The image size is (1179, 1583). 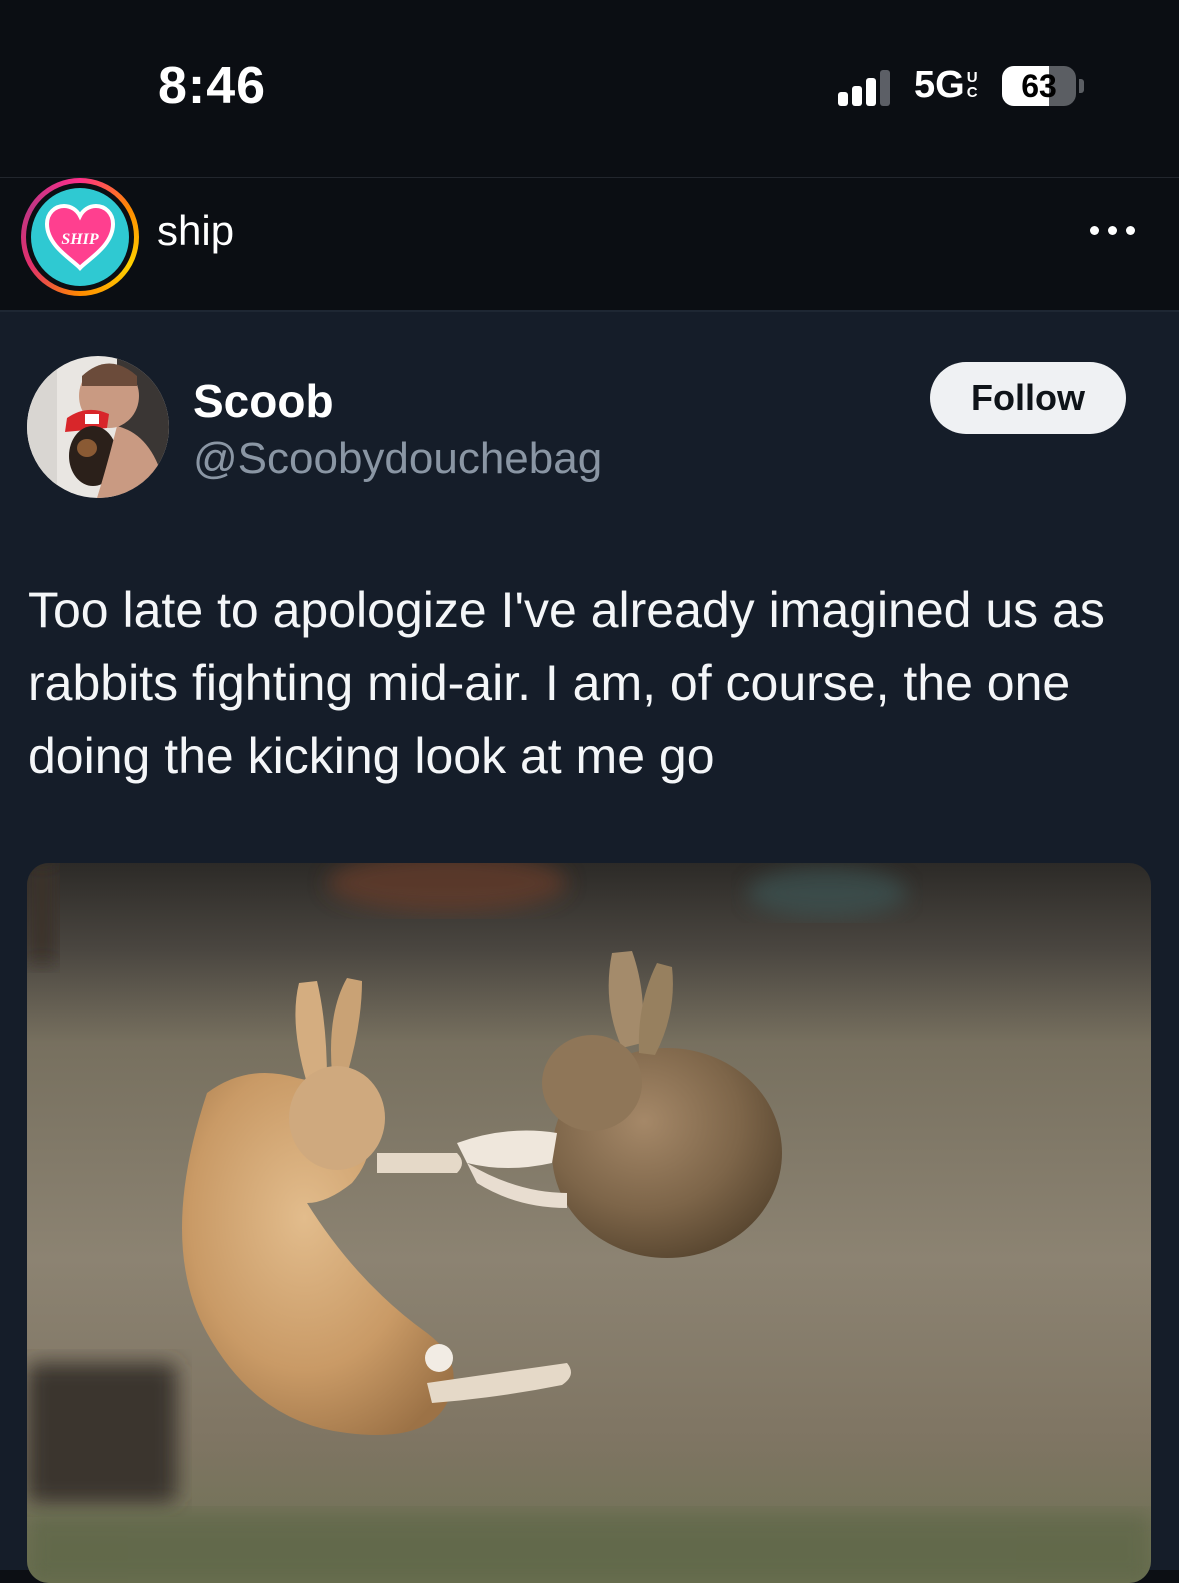 I want to click on battery-icon: 63, so click(x=1039, y=86).